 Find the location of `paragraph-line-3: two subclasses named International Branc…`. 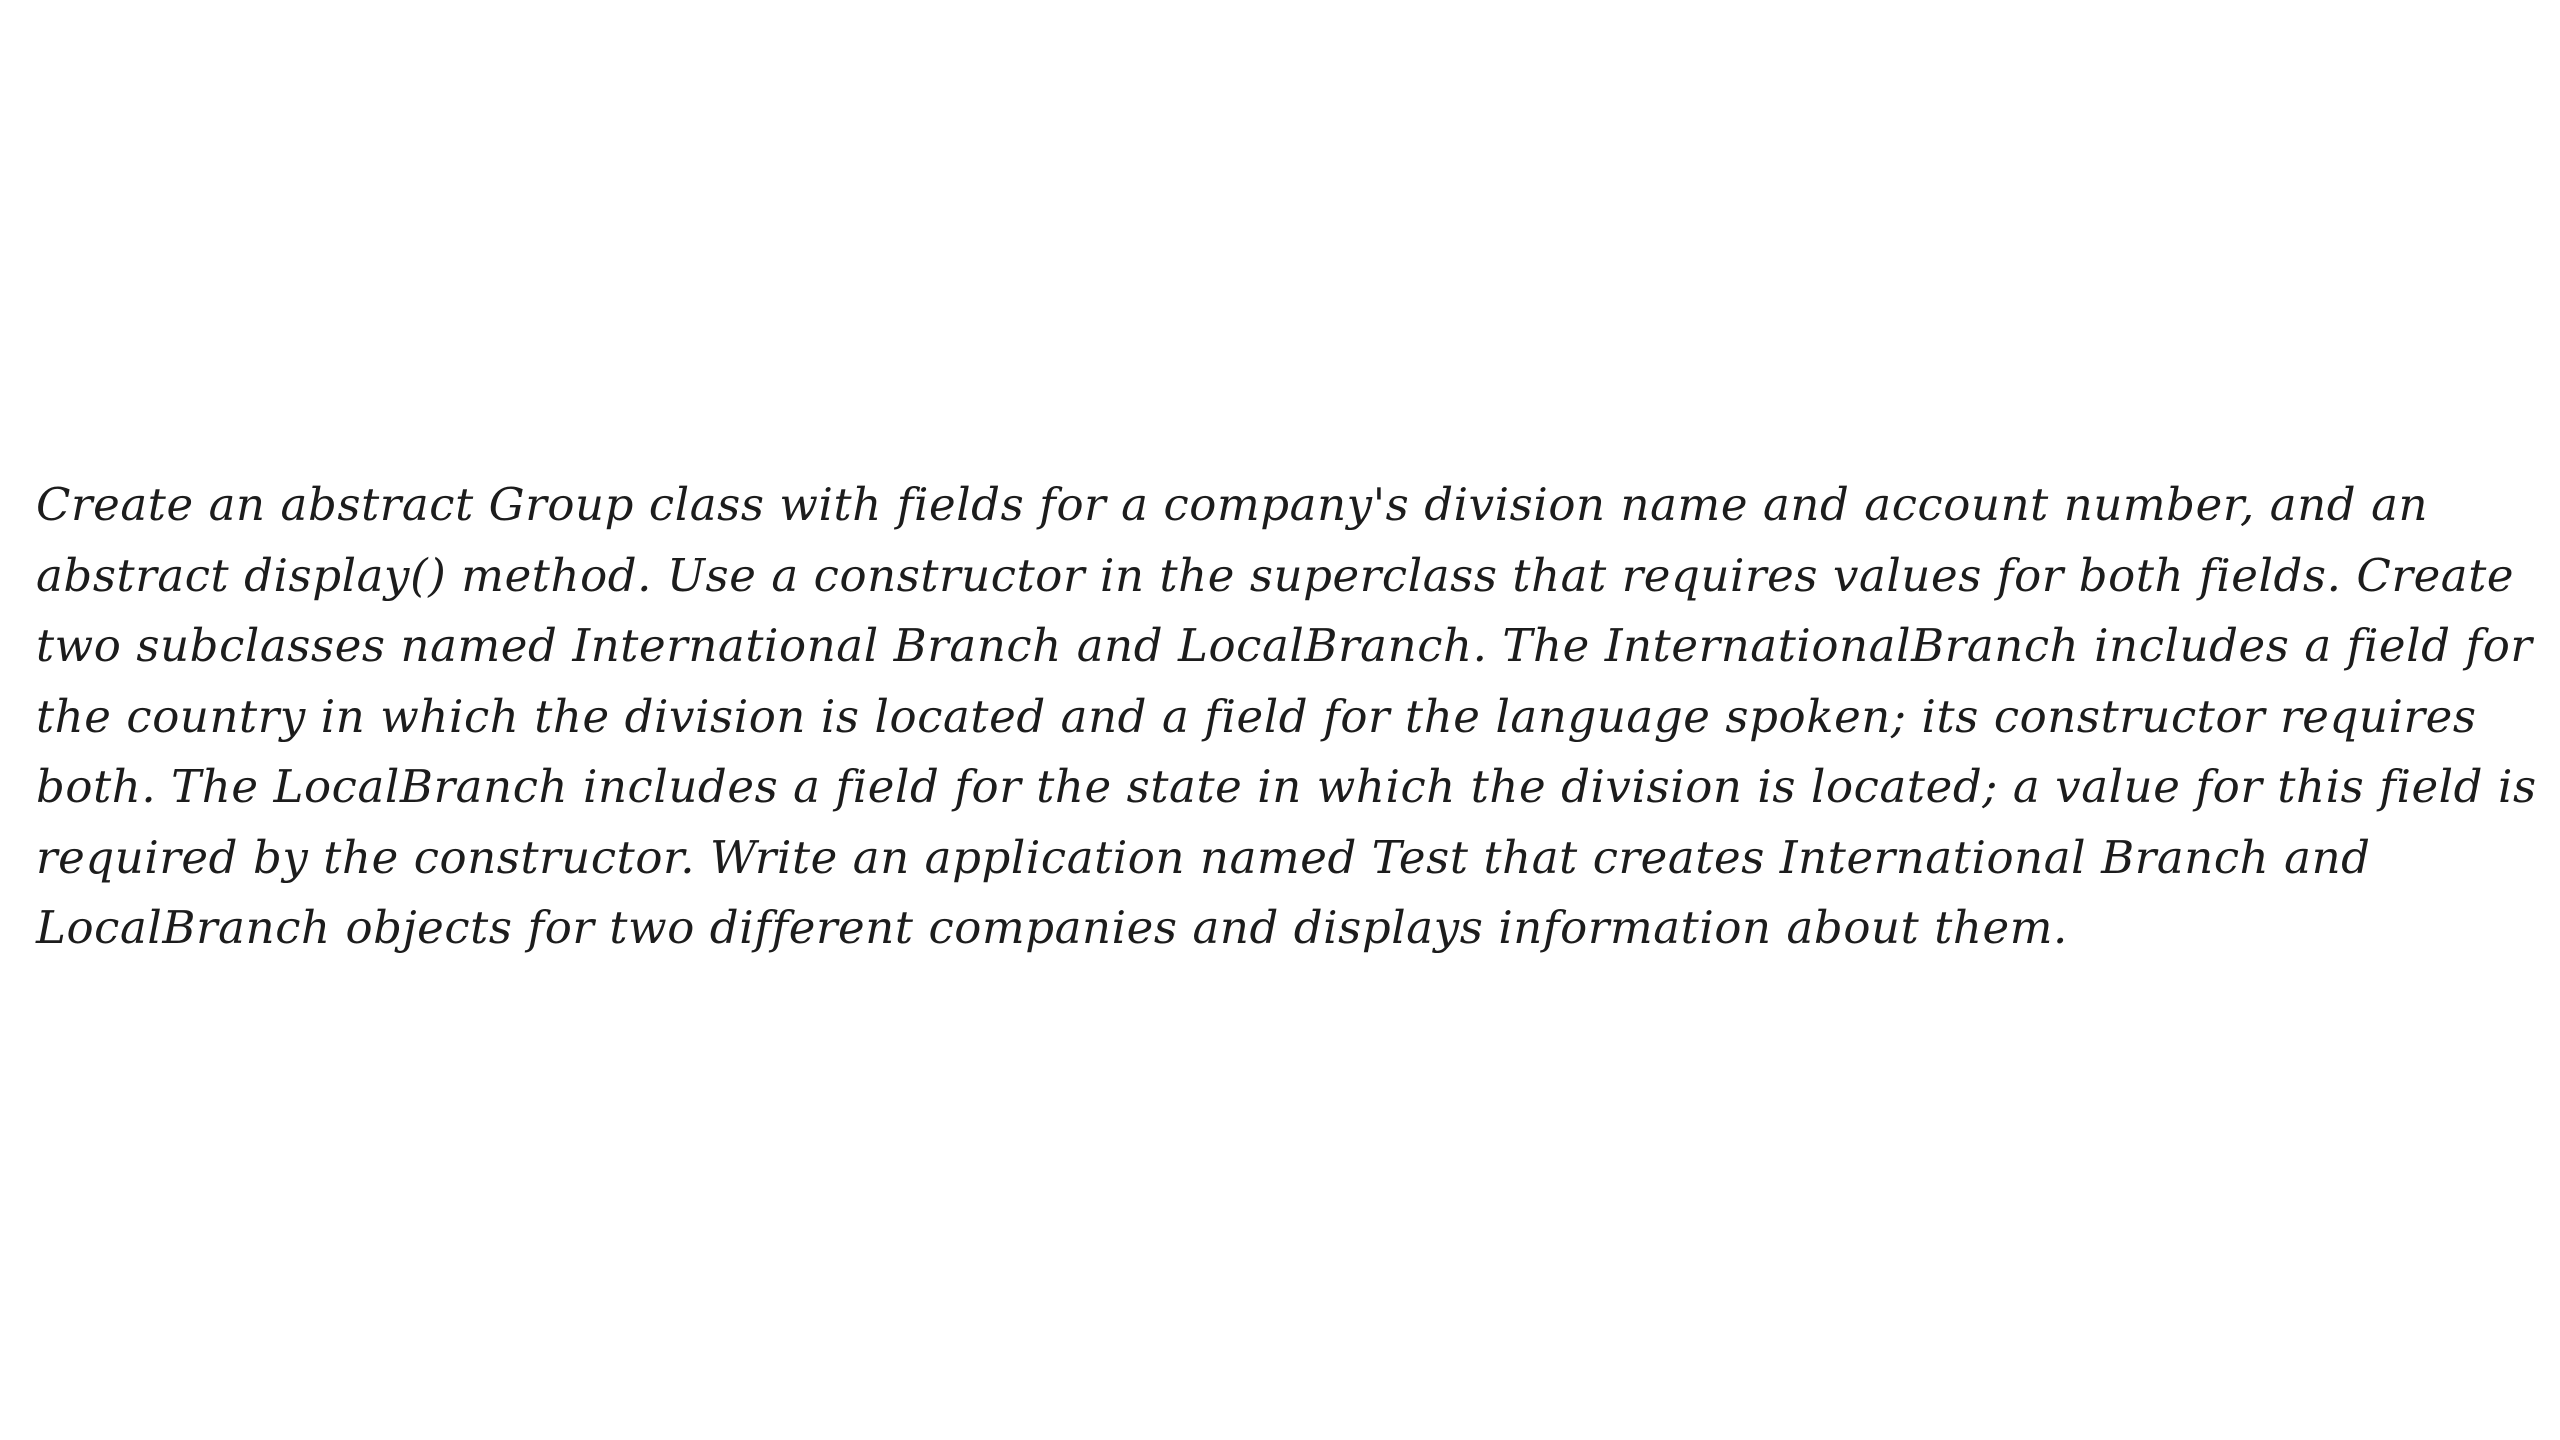

paragraph-line-3: two subclasses named International Branc… is located at coordinates (1284, 645).